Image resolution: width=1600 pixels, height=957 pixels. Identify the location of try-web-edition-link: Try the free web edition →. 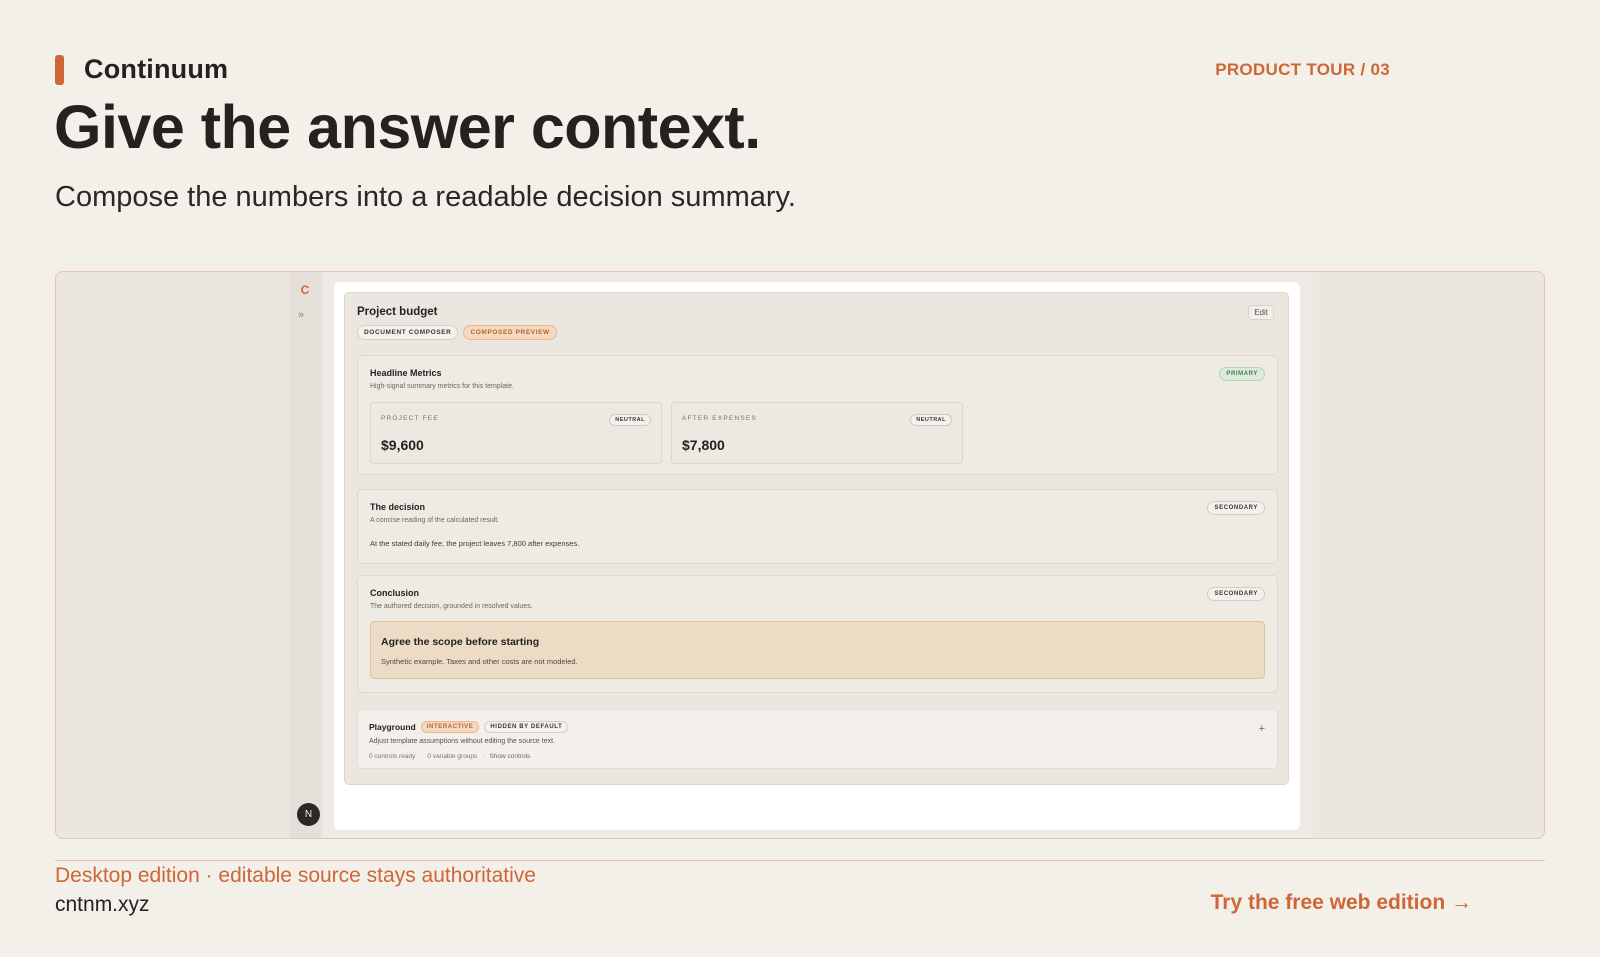
(1341, 903).